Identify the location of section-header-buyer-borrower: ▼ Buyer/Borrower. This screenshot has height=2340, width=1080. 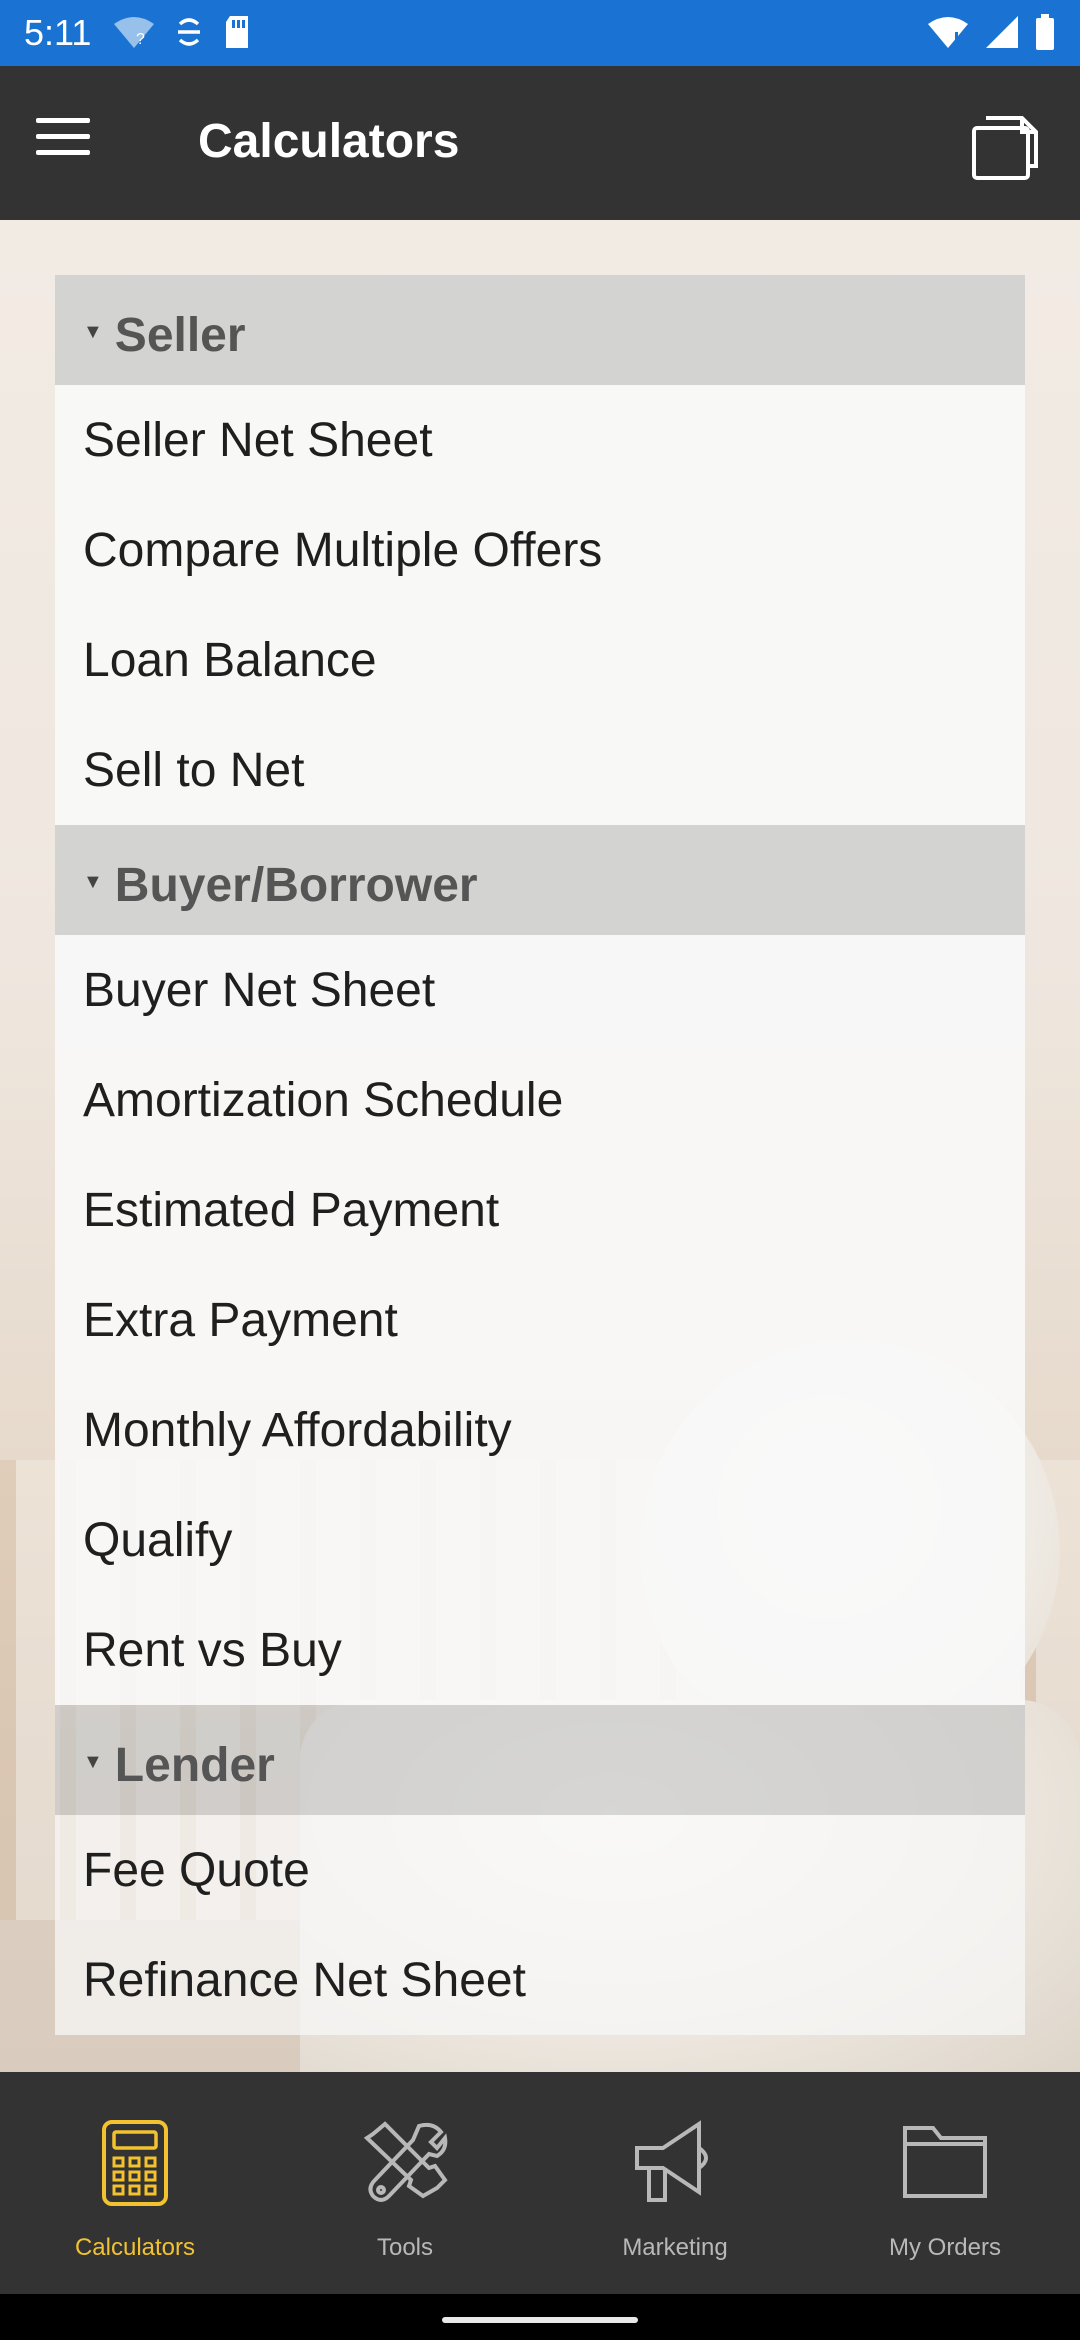
(540, 880).